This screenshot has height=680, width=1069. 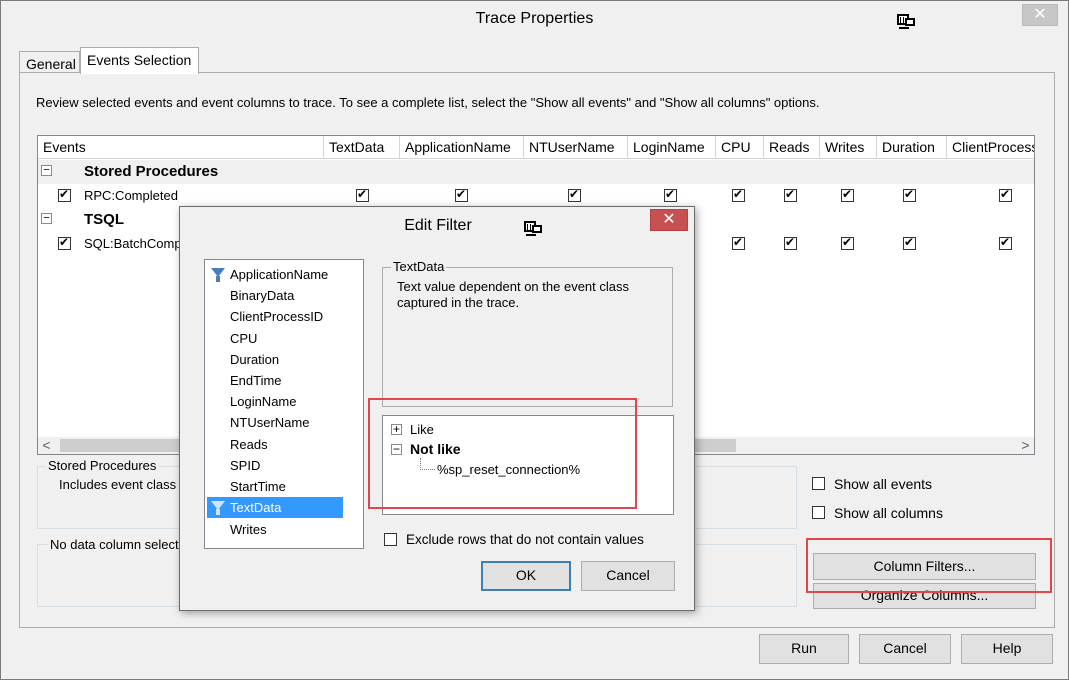 What do you see at coordinates (669, 220) in the screenshot?
I see `dialog-close-button: ✕` at bounding box center [669, 220].